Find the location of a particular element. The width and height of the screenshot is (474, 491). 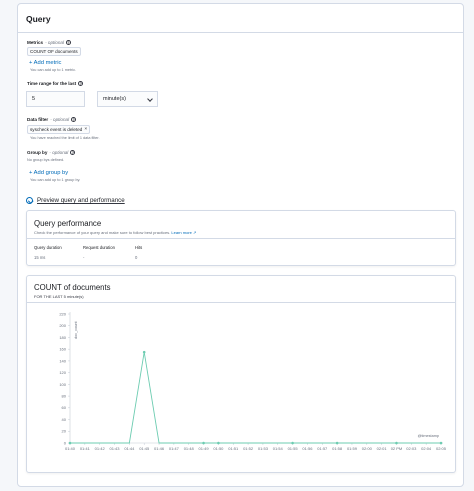

y-tick-label: 200 is located at coordinates (62, 325).